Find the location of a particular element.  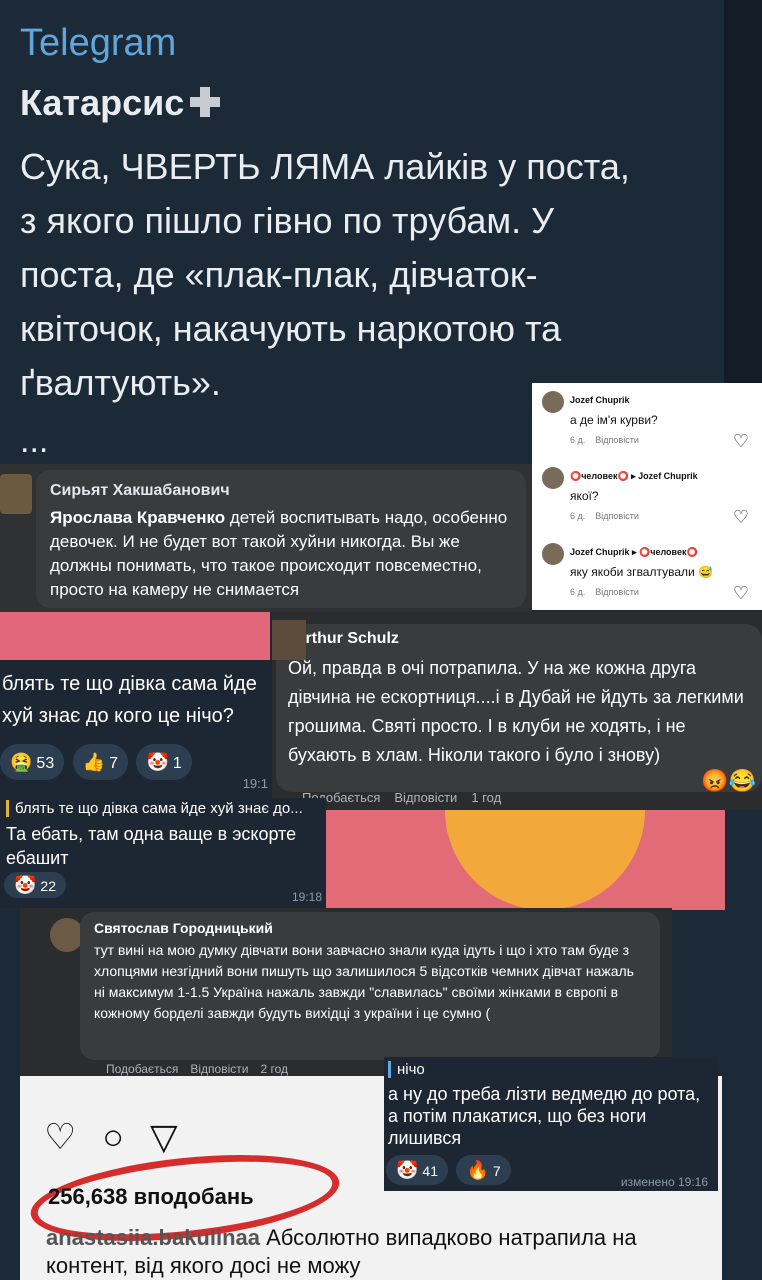

channel-name-label: Катарсис is located at coordinates (102, 102).